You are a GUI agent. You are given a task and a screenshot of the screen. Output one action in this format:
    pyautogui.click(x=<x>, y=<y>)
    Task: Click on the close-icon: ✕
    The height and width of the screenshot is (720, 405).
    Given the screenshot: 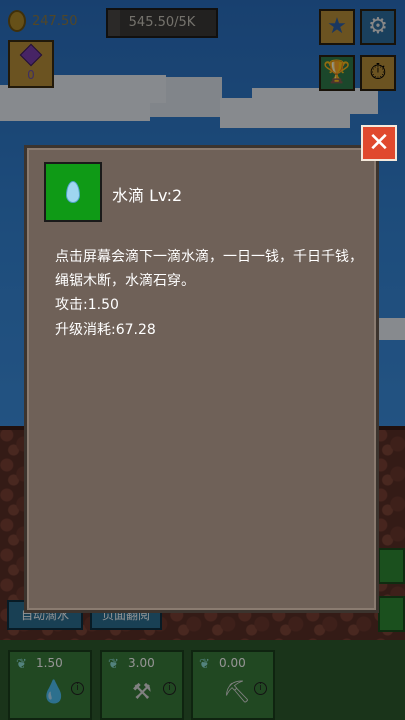 What is the action you would take?
    pyautogui.click(x=379, y=143)
    